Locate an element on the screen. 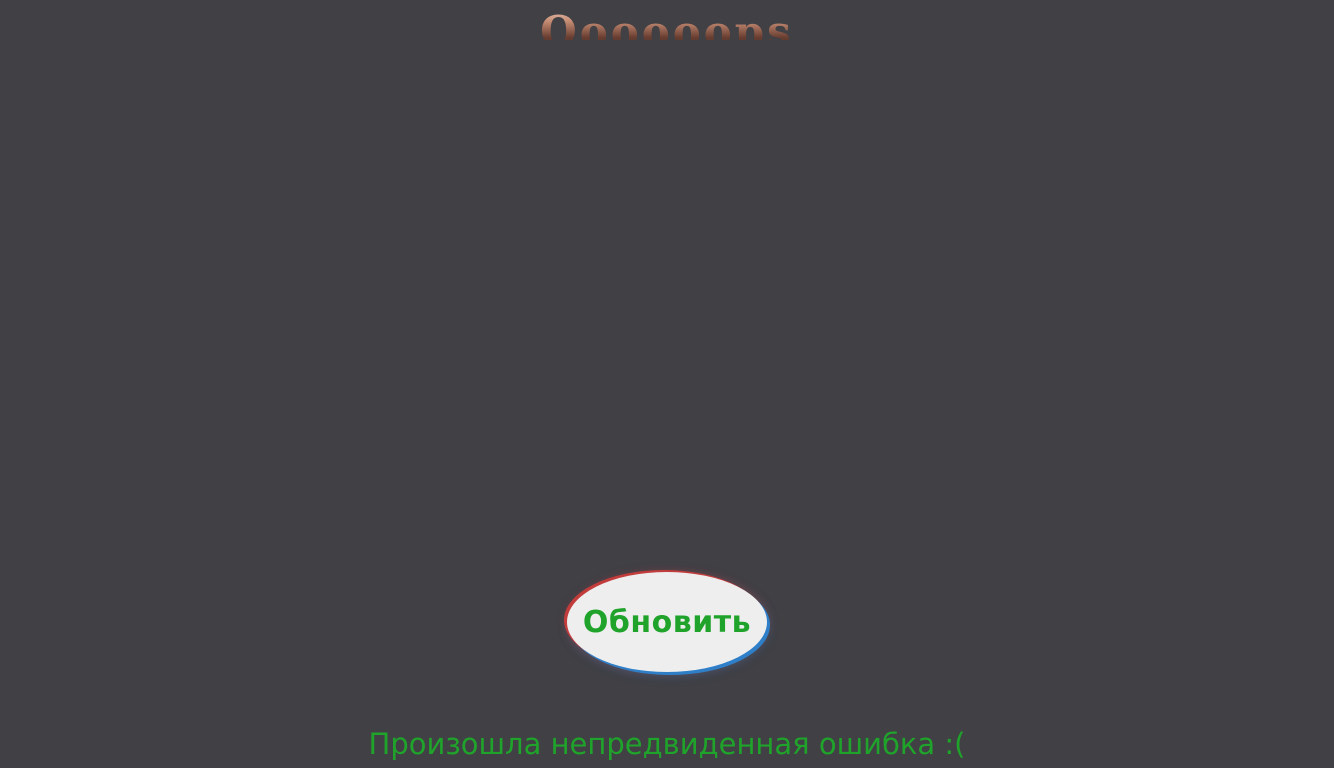  page-title-container: Oooooops is located at coordinates (667, 20).